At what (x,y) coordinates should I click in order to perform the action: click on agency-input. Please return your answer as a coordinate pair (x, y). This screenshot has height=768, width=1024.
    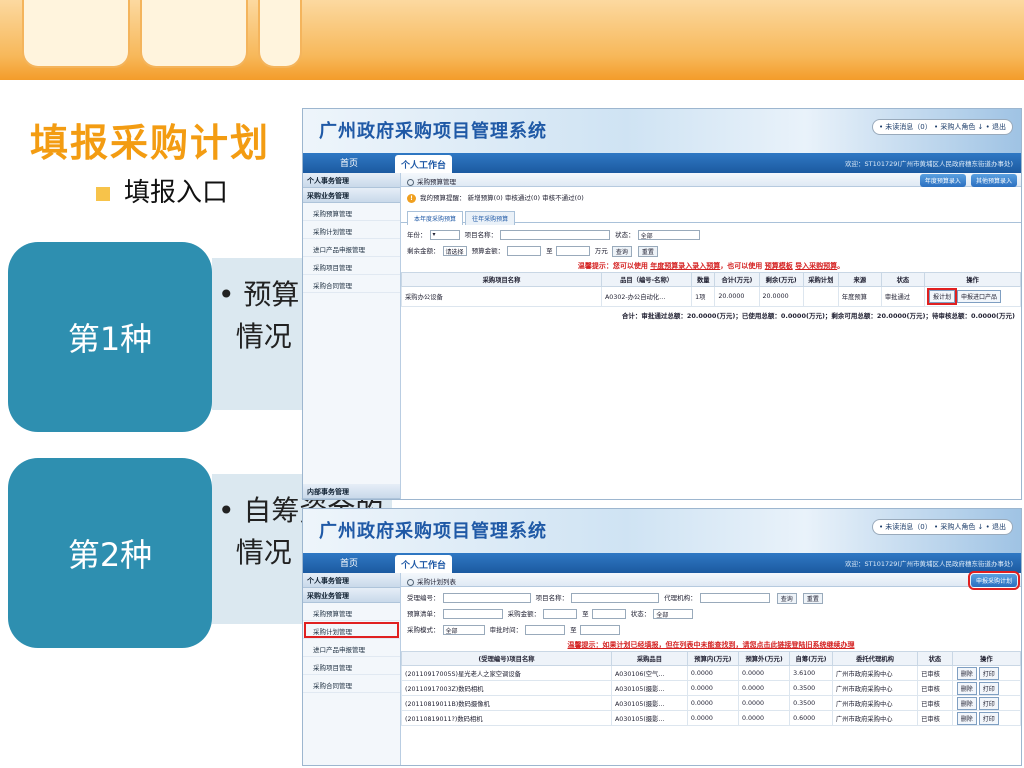
    Looking at the image, I should click on (734, 598).